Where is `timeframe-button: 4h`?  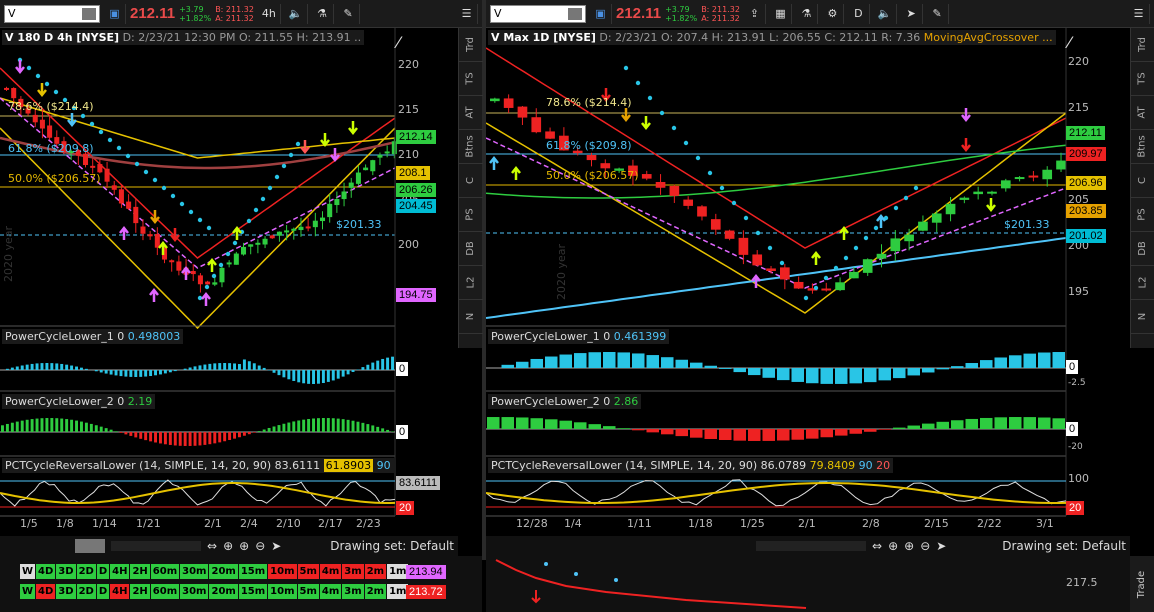 timeframe-button: 4h is located at coordinates (269, 13).